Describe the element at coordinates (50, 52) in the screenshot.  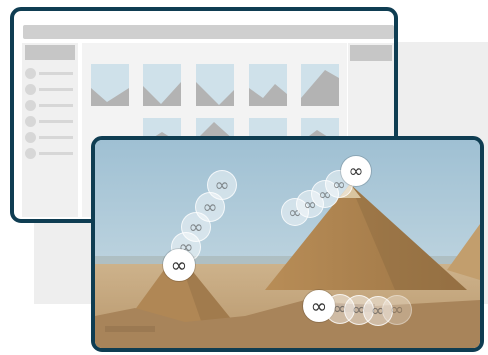
I see `sidebar-header-placeholder` at that location.